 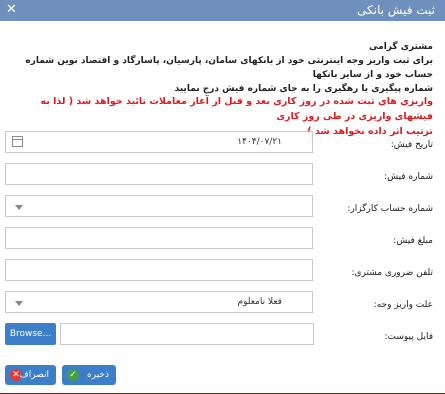 I want to click on broker-account-label: شماره حساب کارگزار:, so click(x=390, y=209).